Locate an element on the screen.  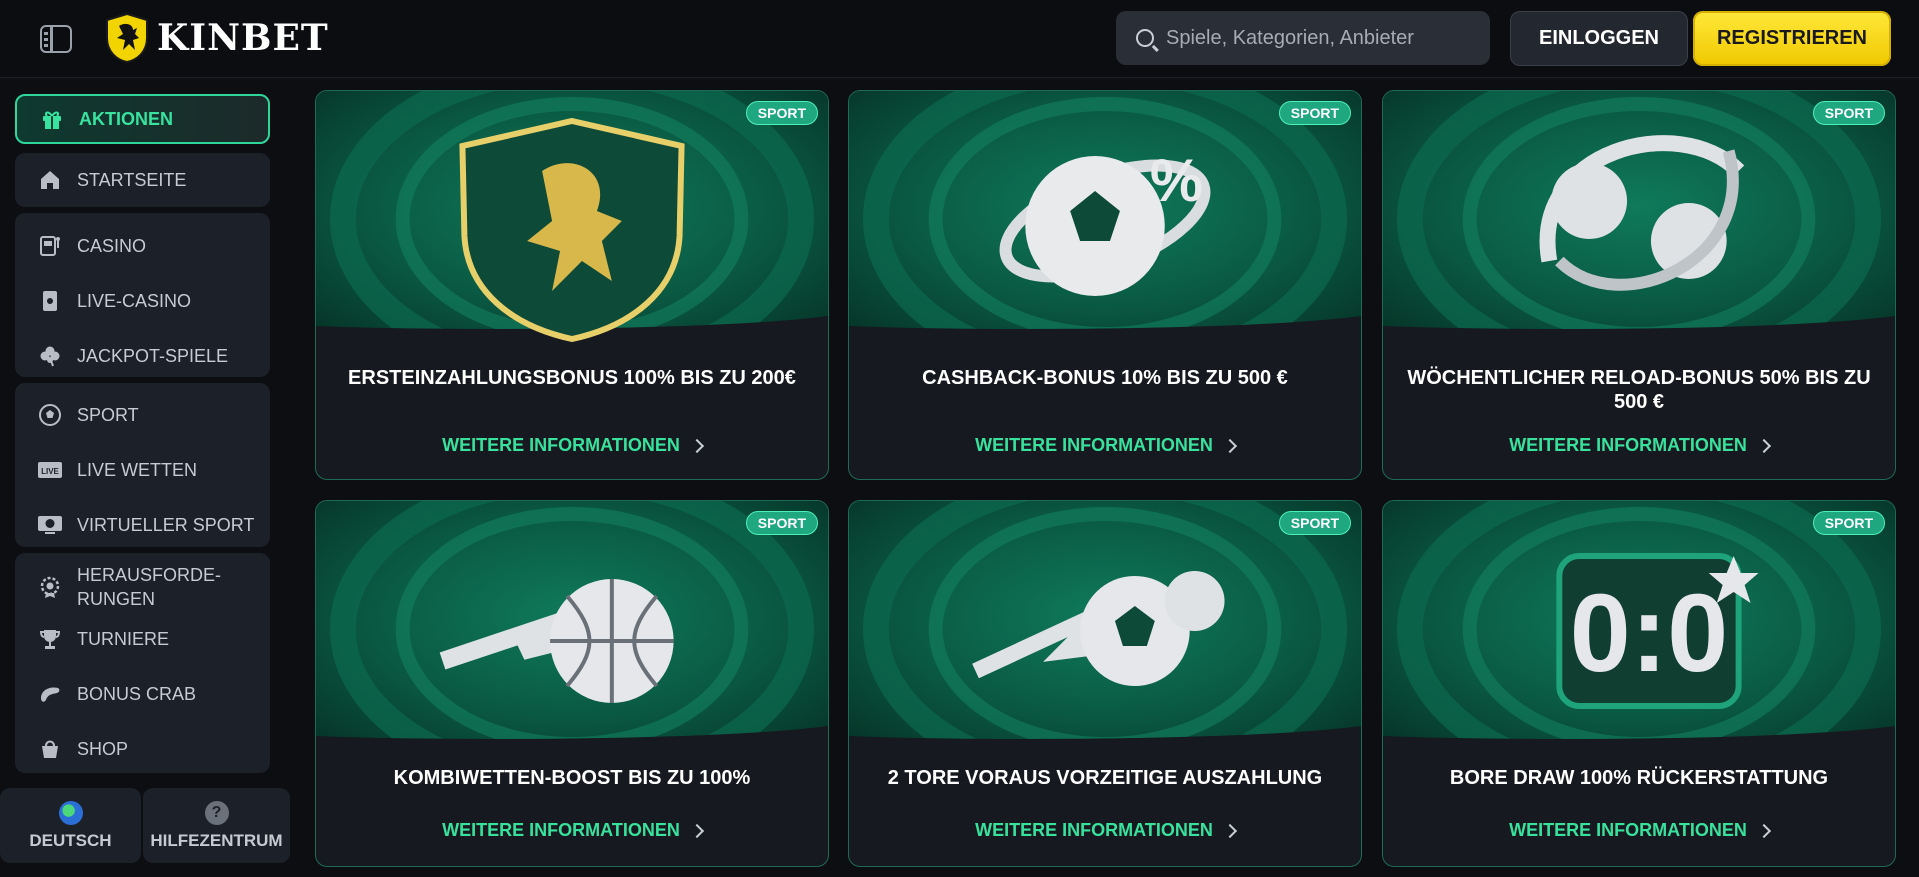
sidebar-group-casino: CASINO LIVE-CASINO JACKPOT-SPIELE is located at coordinates (142, 295).